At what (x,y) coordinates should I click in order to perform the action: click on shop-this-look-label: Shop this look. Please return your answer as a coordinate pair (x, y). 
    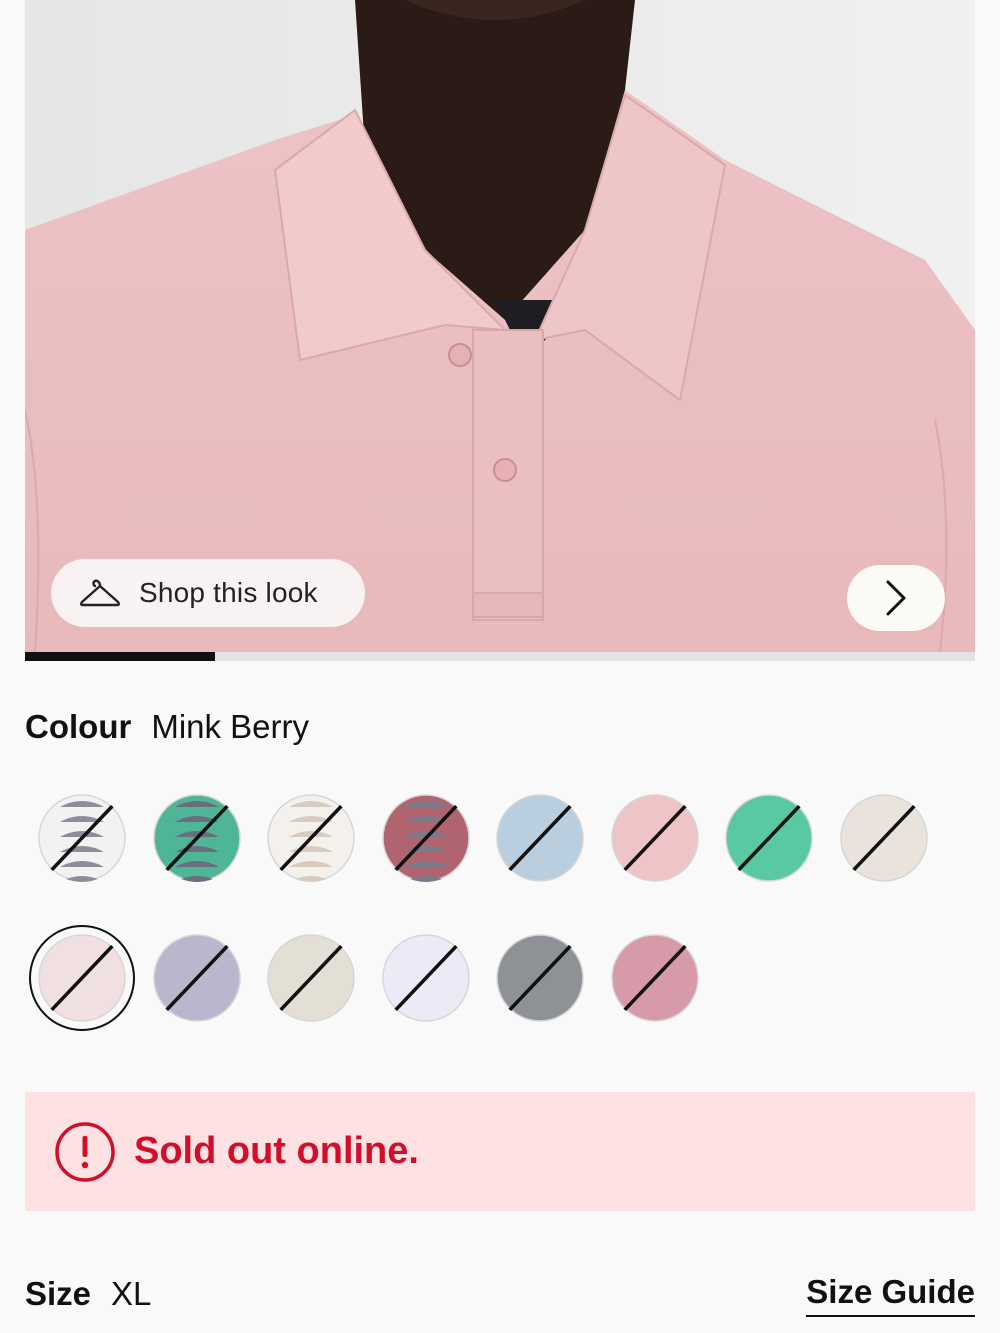
    Looking at the image, I should click on (228, 592).